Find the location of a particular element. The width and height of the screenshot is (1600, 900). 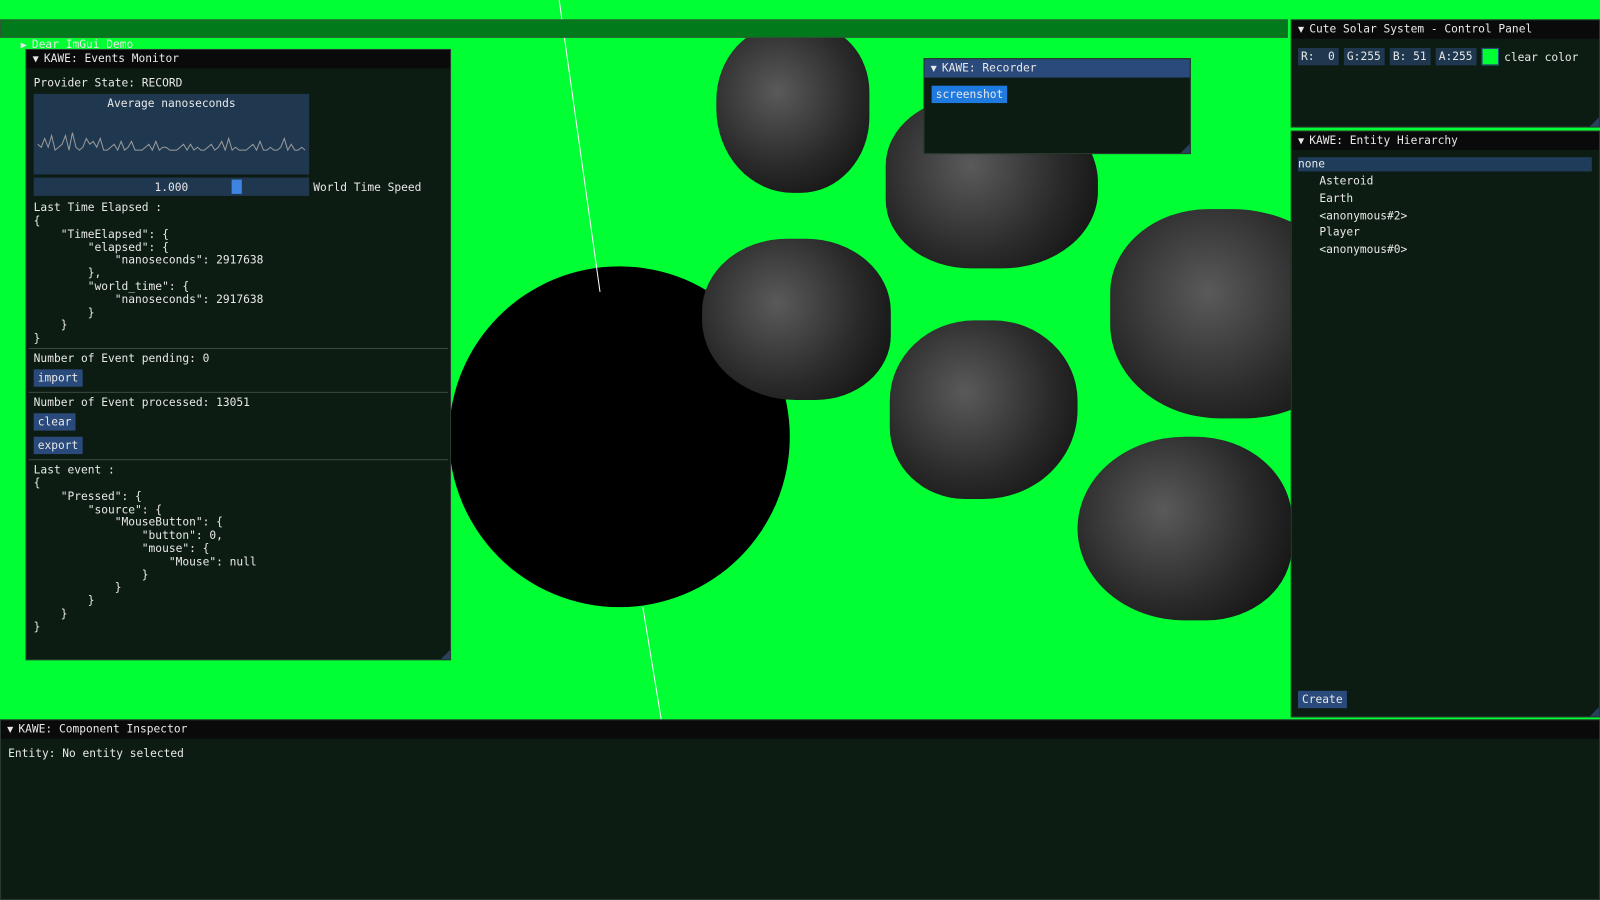

provider-state: Provider State: RECORD is located at coordinates (108, 83).